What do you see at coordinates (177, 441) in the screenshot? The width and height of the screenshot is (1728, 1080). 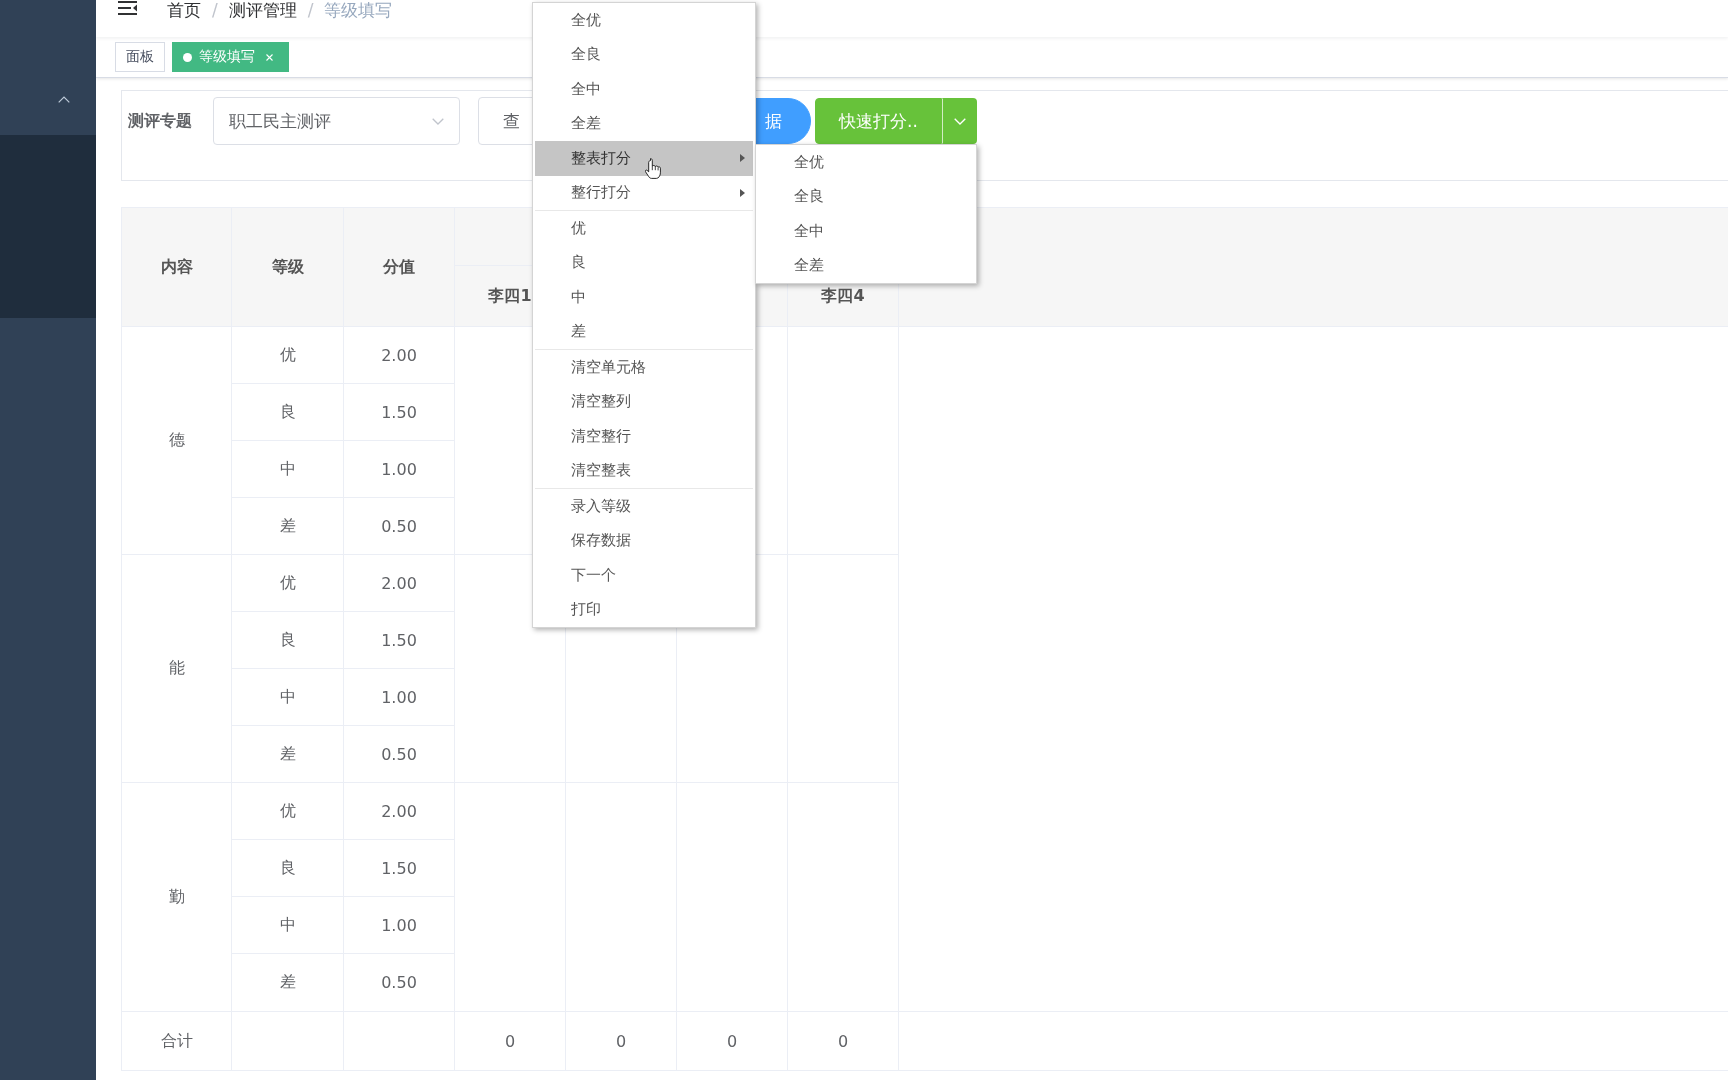 I see `table-cell: 德` at bounding box center [177, 441].